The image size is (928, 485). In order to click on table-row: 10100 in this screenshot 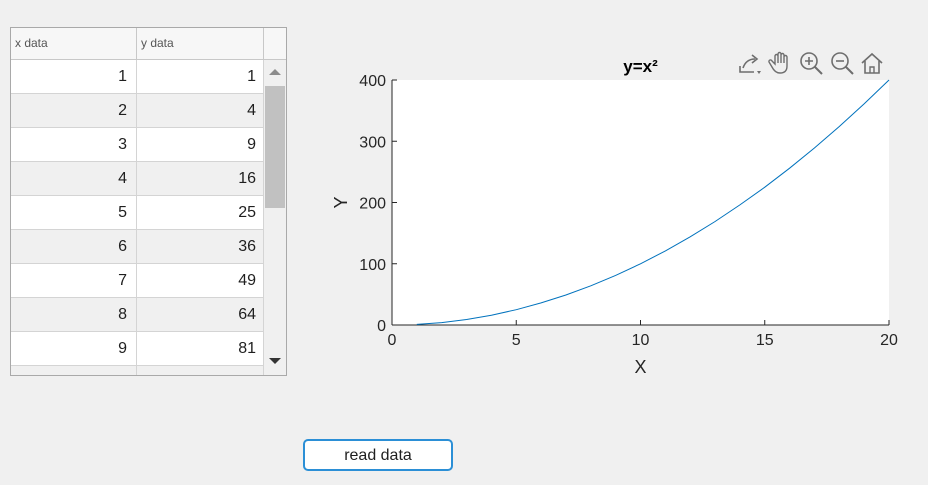, I will do `click(137, 370)`.